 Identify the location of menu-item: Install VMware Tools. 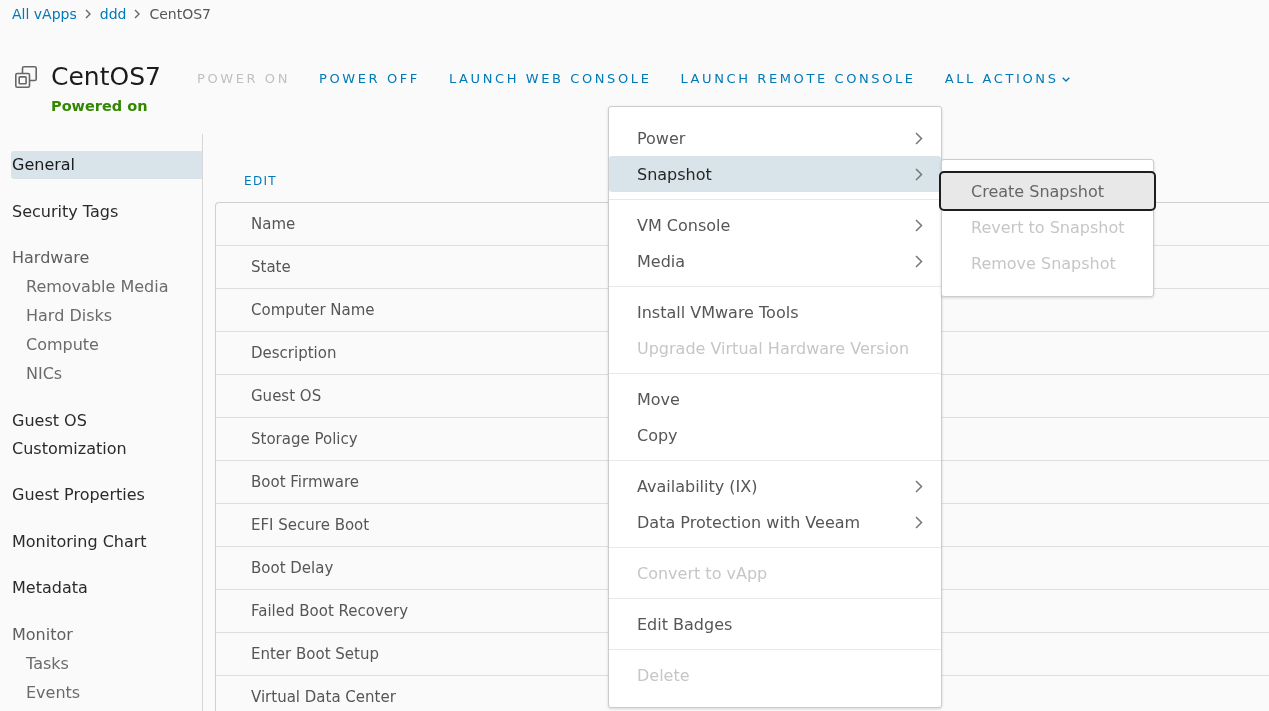
(775, 312).